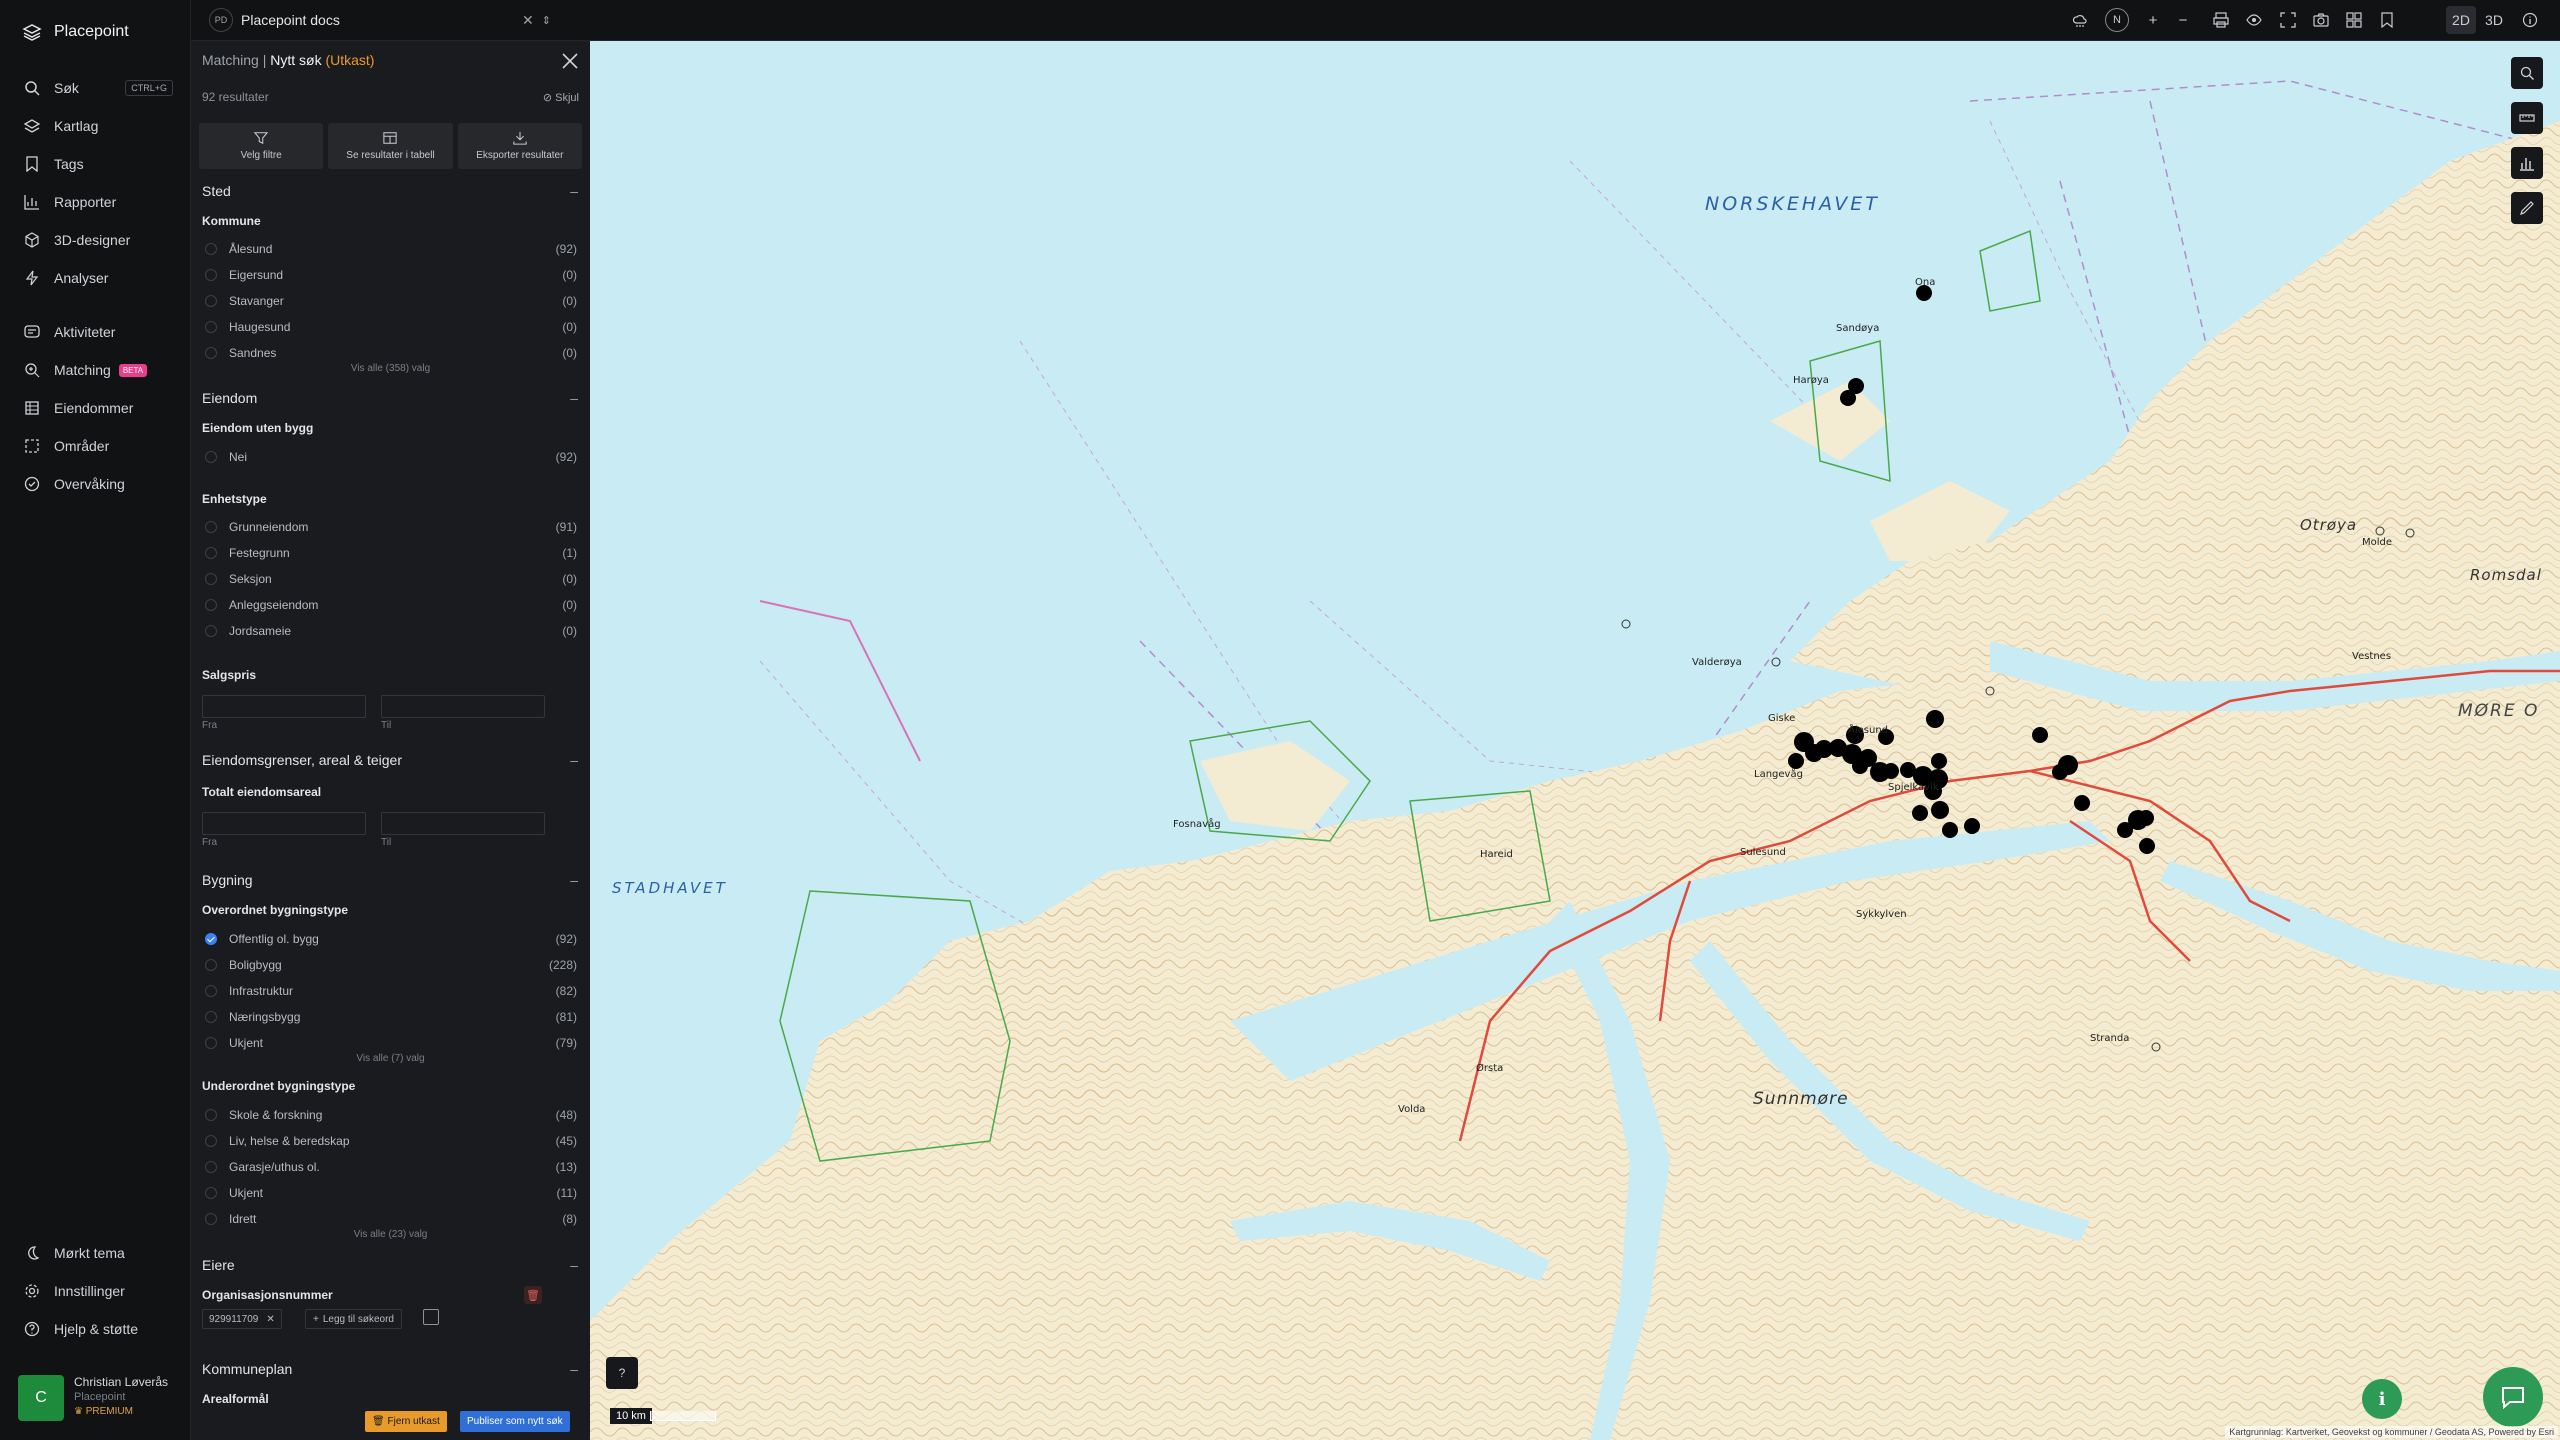 Image resolution: width=2560 pixels, height=1440 pixels. What do you see at coordinates (380, 20) in the screenshot?
I see `workspace-selector: PD Placepoint docs ✕ ⇕` at bounding box center [380, 20].